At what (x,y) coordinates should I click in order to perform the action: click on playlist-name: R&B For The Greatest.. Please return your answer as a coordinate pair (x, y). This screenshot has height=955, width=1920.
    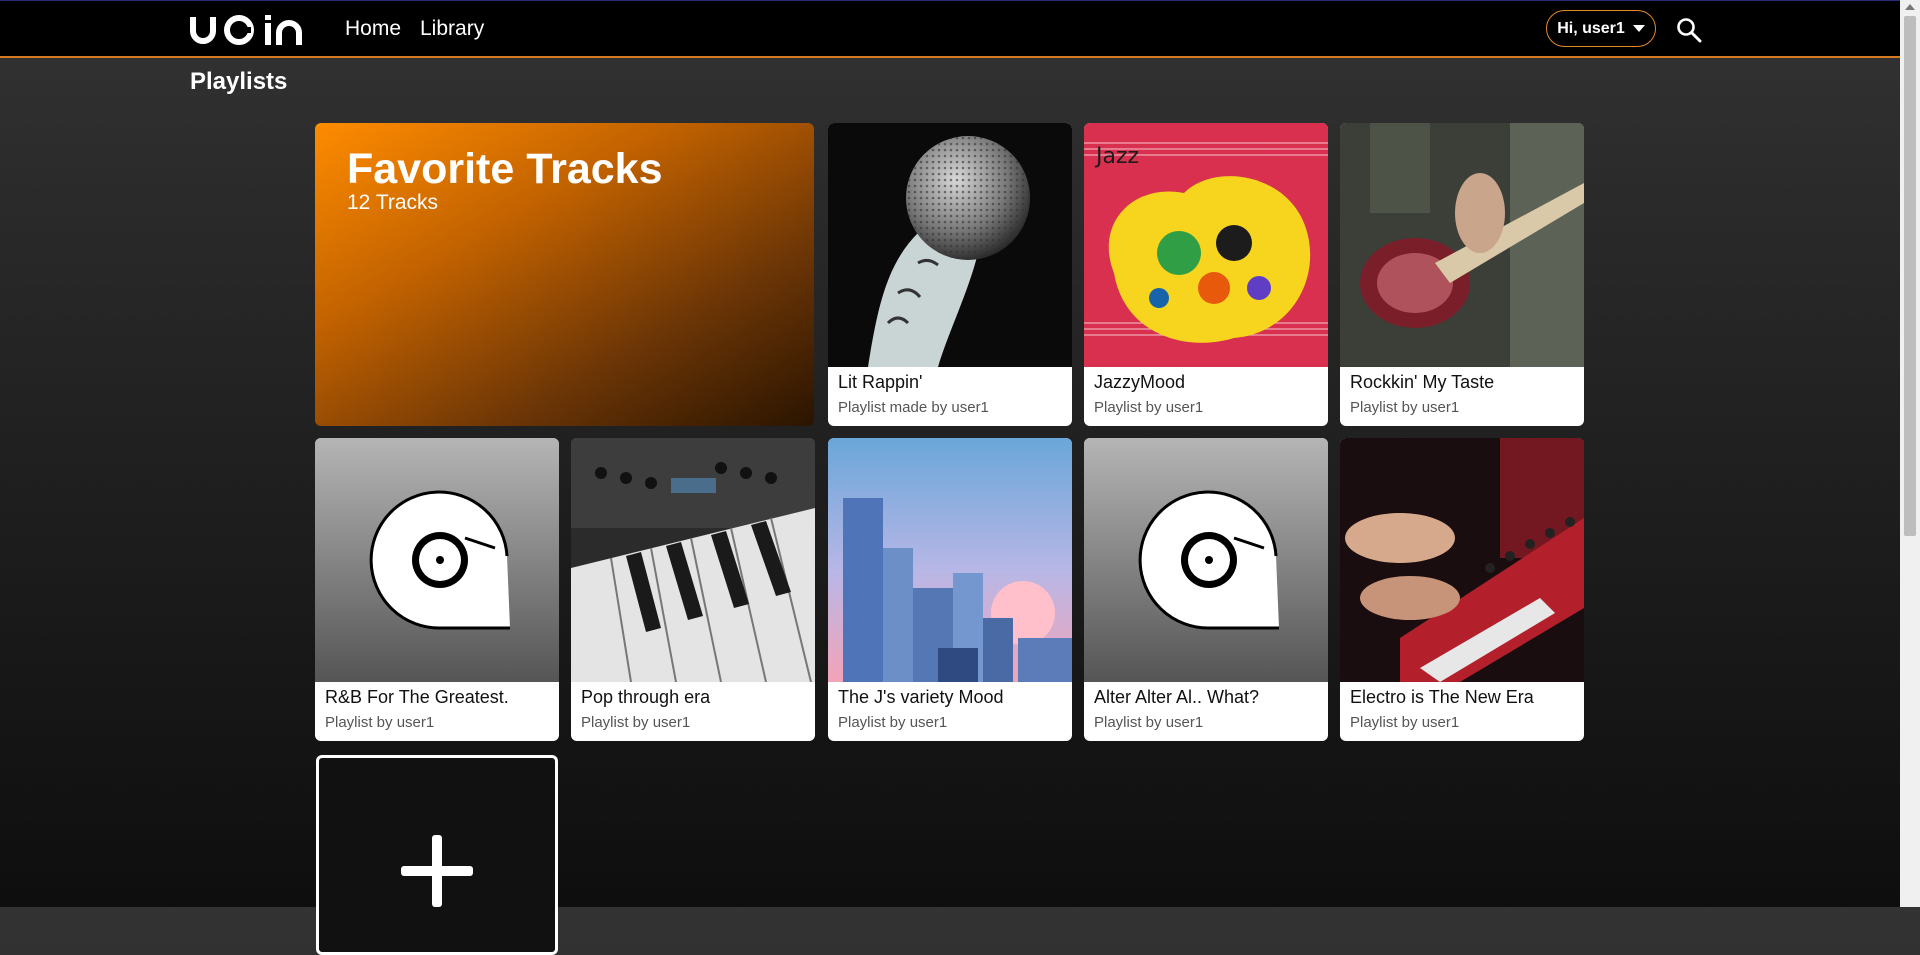
    Looking at the image, I should click on (417, 697).